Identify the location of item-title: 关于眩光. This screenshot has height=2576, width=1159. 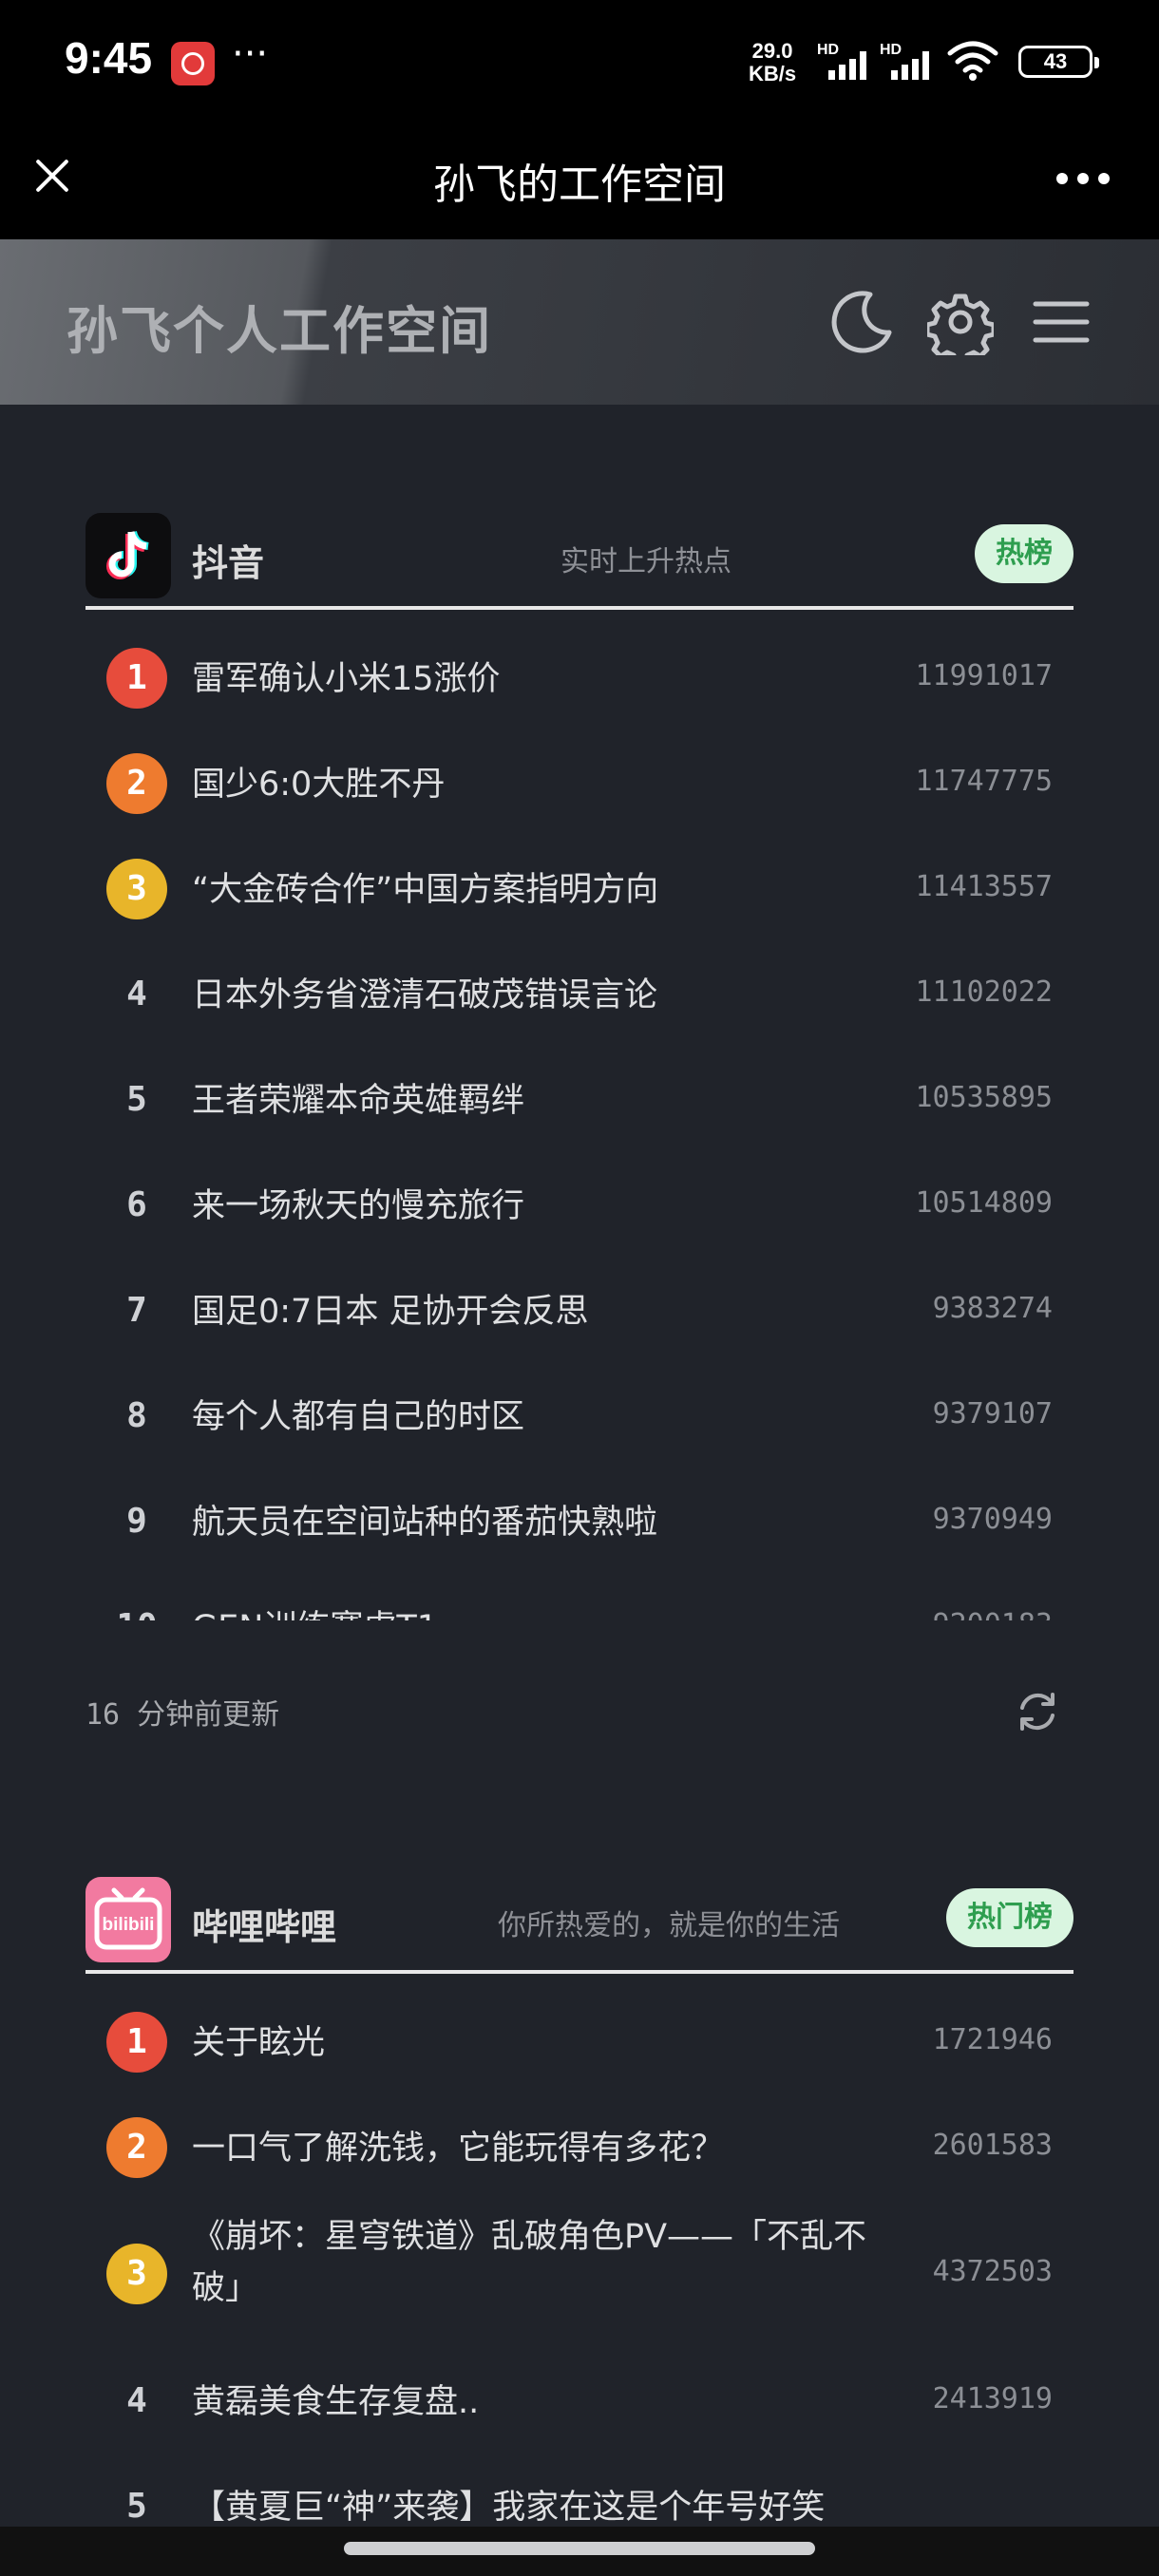
(259, 2043).